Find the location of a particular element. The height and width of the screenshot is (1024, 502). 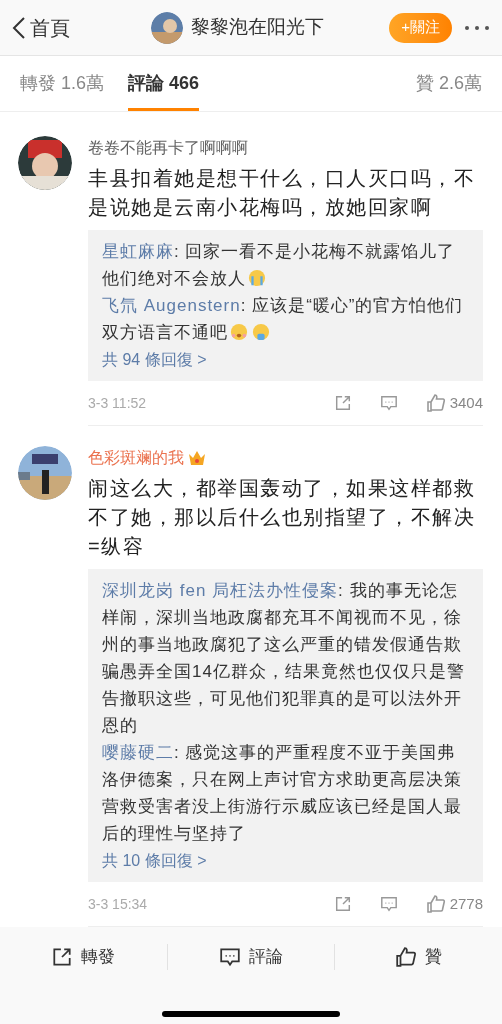

crying-emoji-icon is located at coordinates (257, 278).